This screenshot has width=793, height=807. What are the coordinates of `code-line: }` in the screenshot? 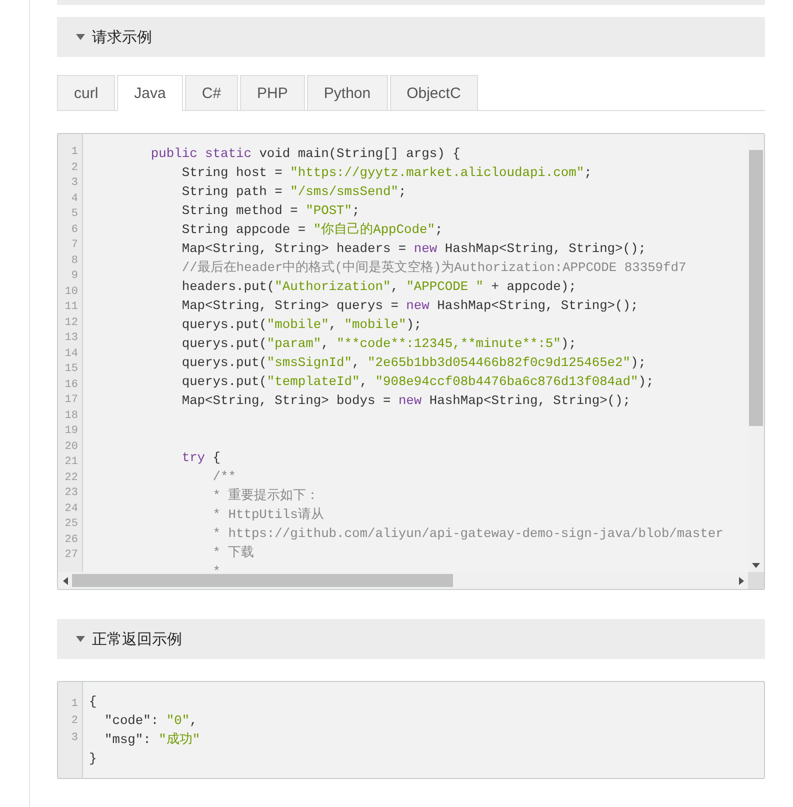 It's located at (93, 758).